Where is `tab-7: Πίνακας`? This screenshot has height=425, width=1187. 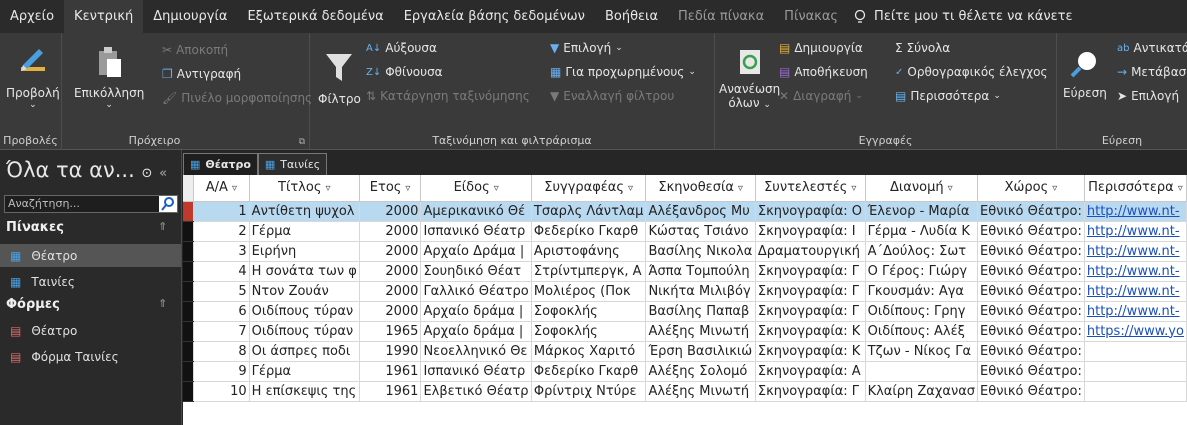
tab-7: Πίνακας is located at coordinates (811, 16).